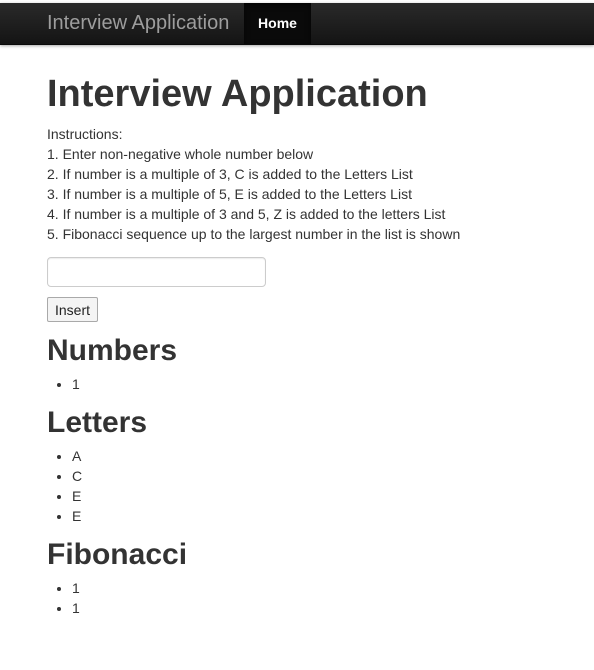 The image size is (594, 670). Describe the element at coordinates (156, 272) in the screenshot. I see `number-input` at that location.